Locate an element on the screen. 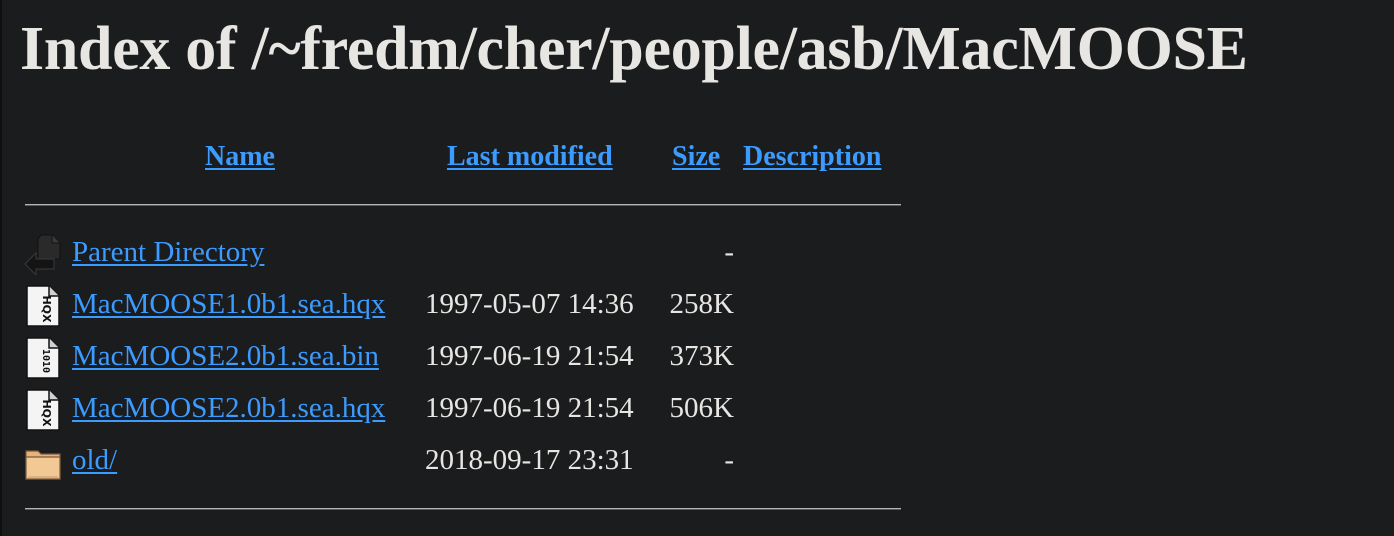  table-row: Parent Directory - is located at coordinates (450, 253).